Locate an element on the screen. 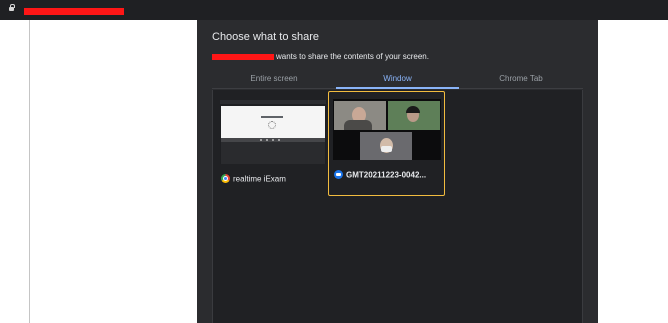  meet-icon is located at coordinates (338, 175).